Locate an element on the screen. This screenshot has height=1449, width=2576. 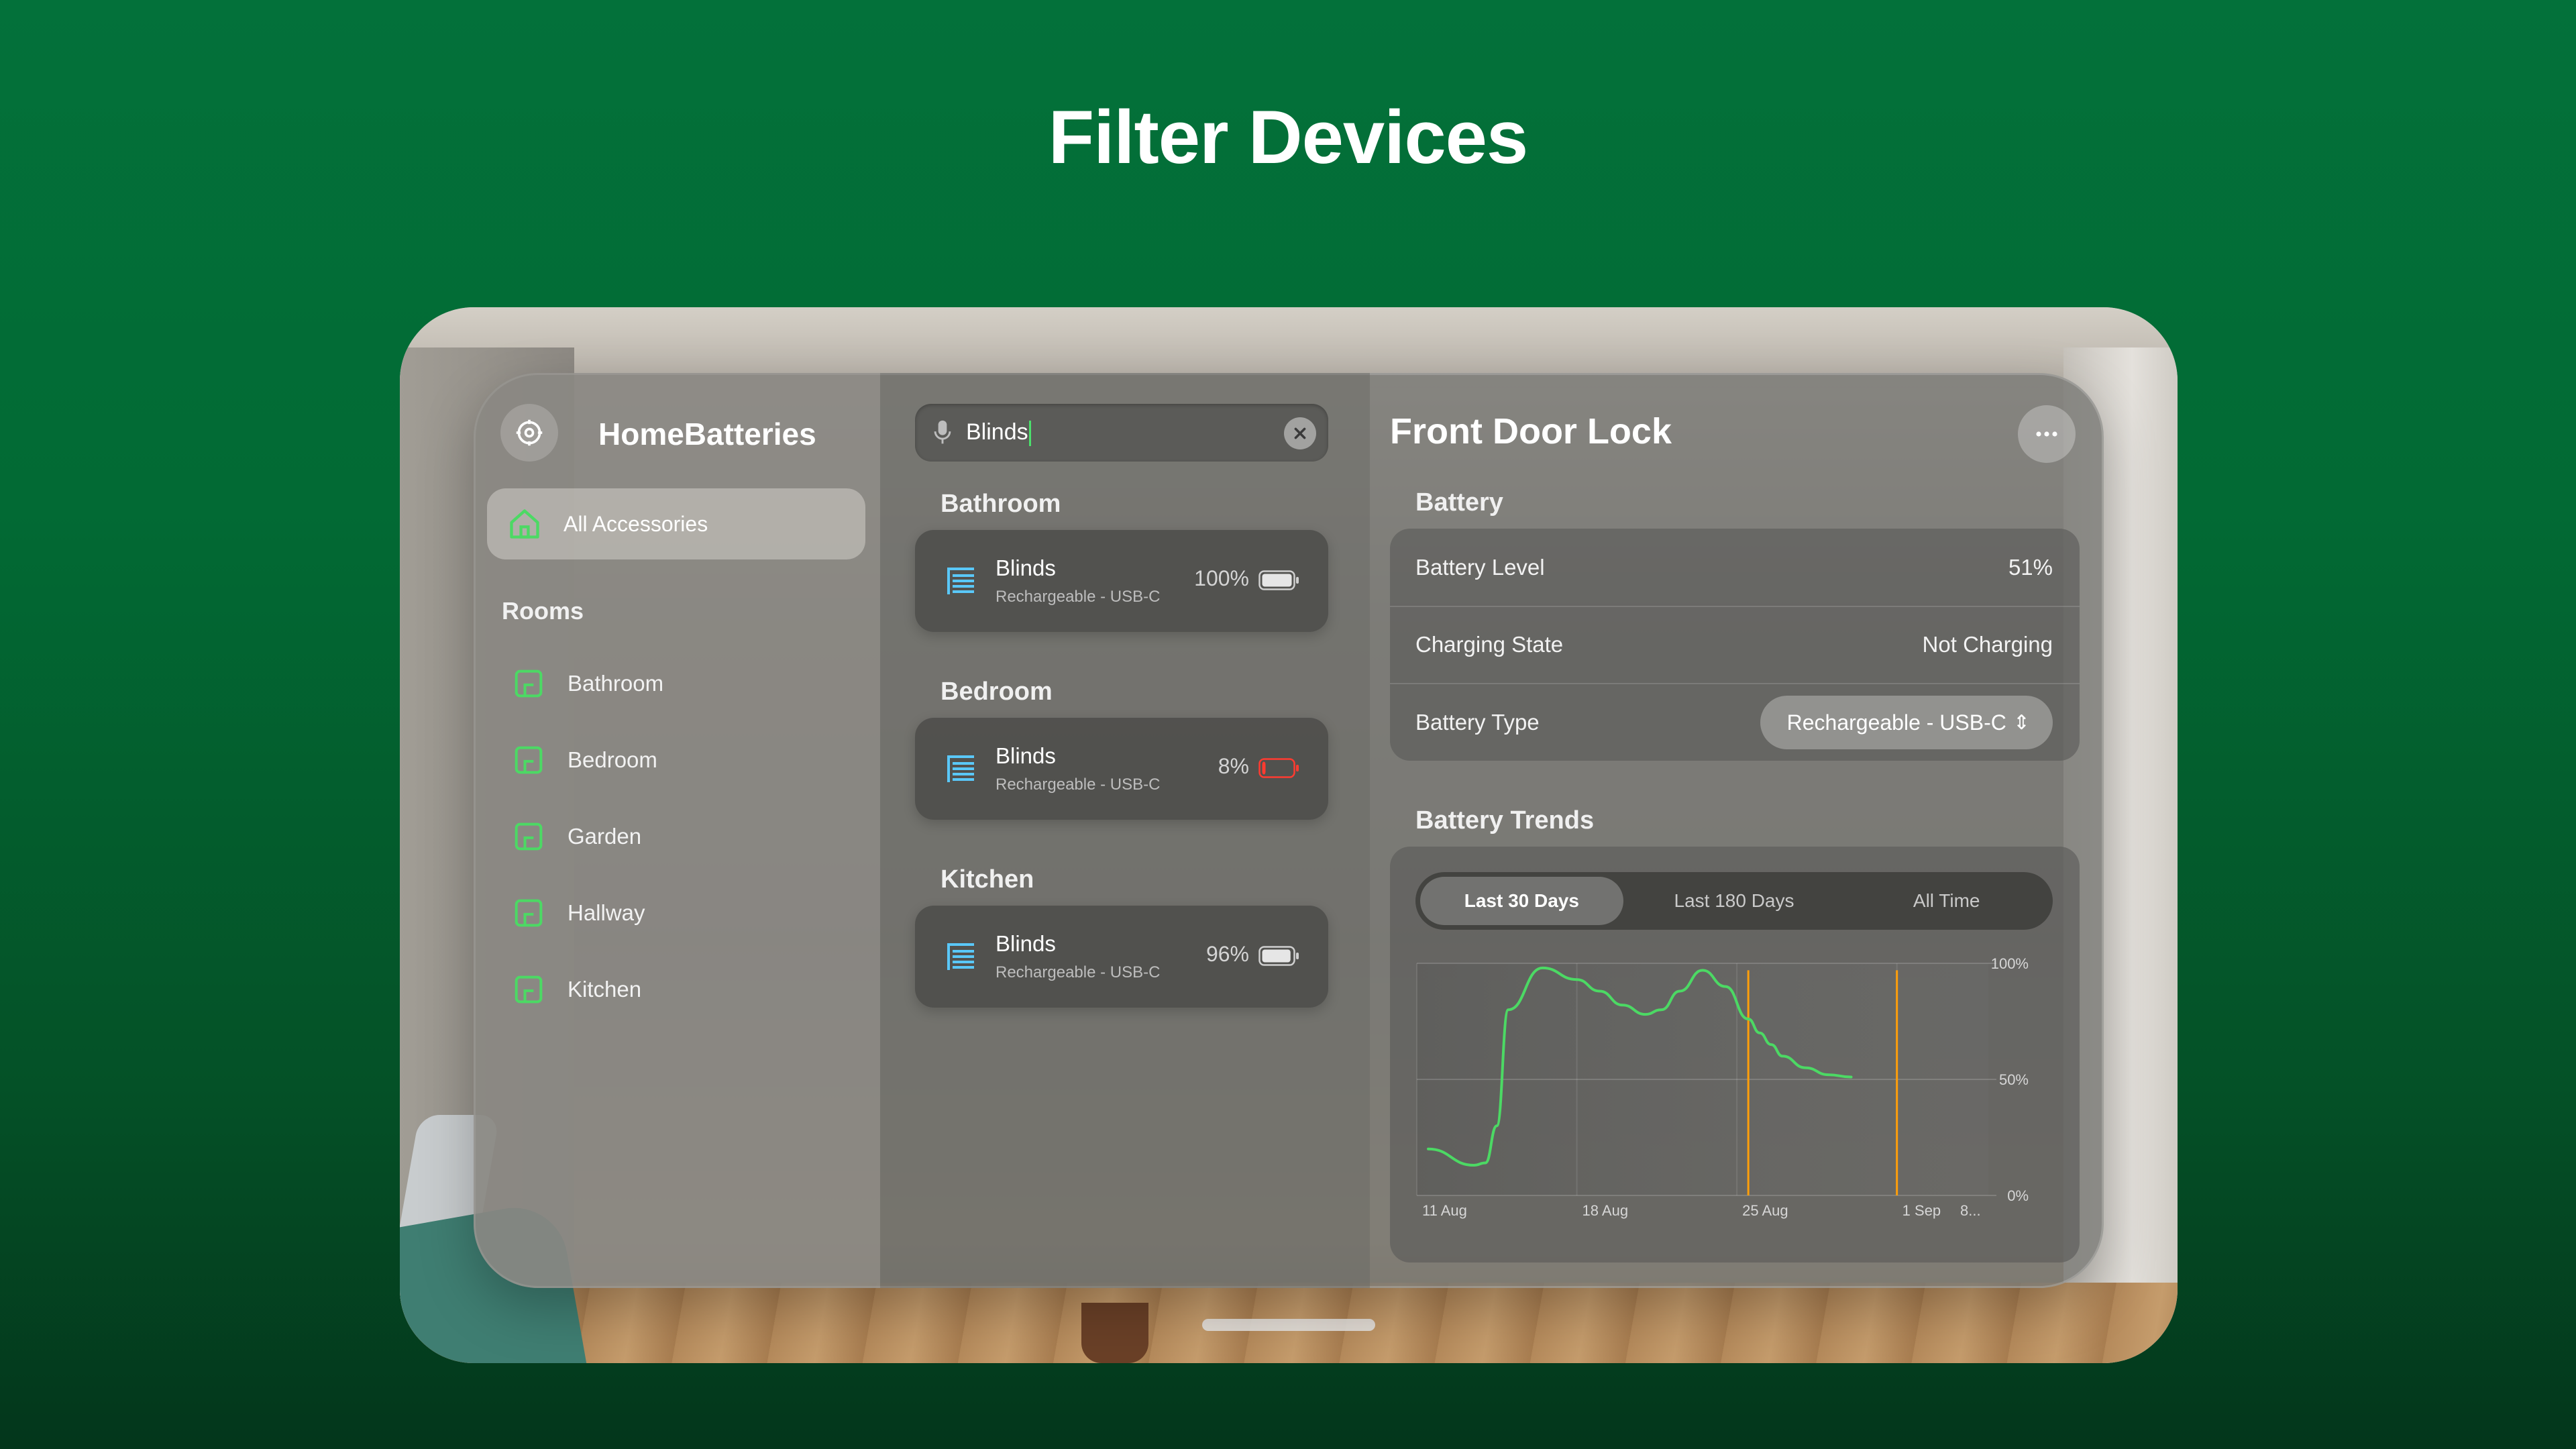
battery-level-row: Battery Level 51% is located at coordinates (1735, 567).